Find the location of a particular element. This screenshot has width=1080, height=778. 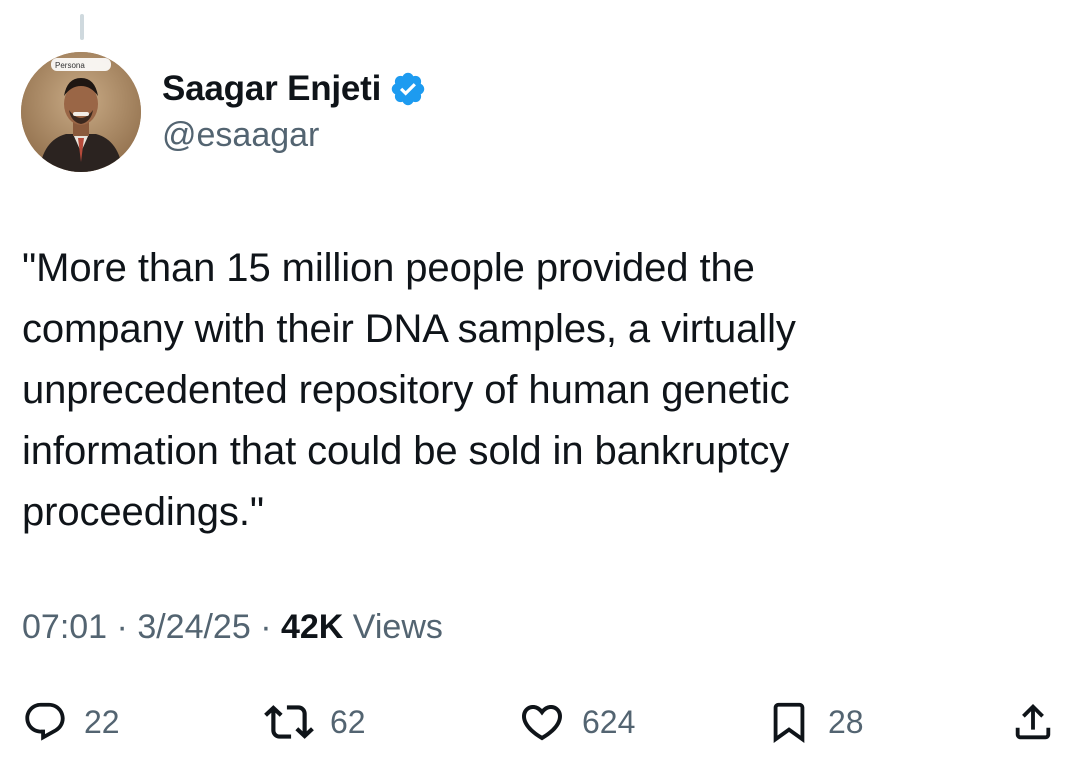

views-count: 42K is located at coordinates (312, 627).